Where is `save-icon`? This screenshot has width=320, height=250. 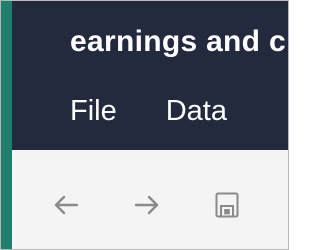 save-icon is located at coordinates (227, 205).